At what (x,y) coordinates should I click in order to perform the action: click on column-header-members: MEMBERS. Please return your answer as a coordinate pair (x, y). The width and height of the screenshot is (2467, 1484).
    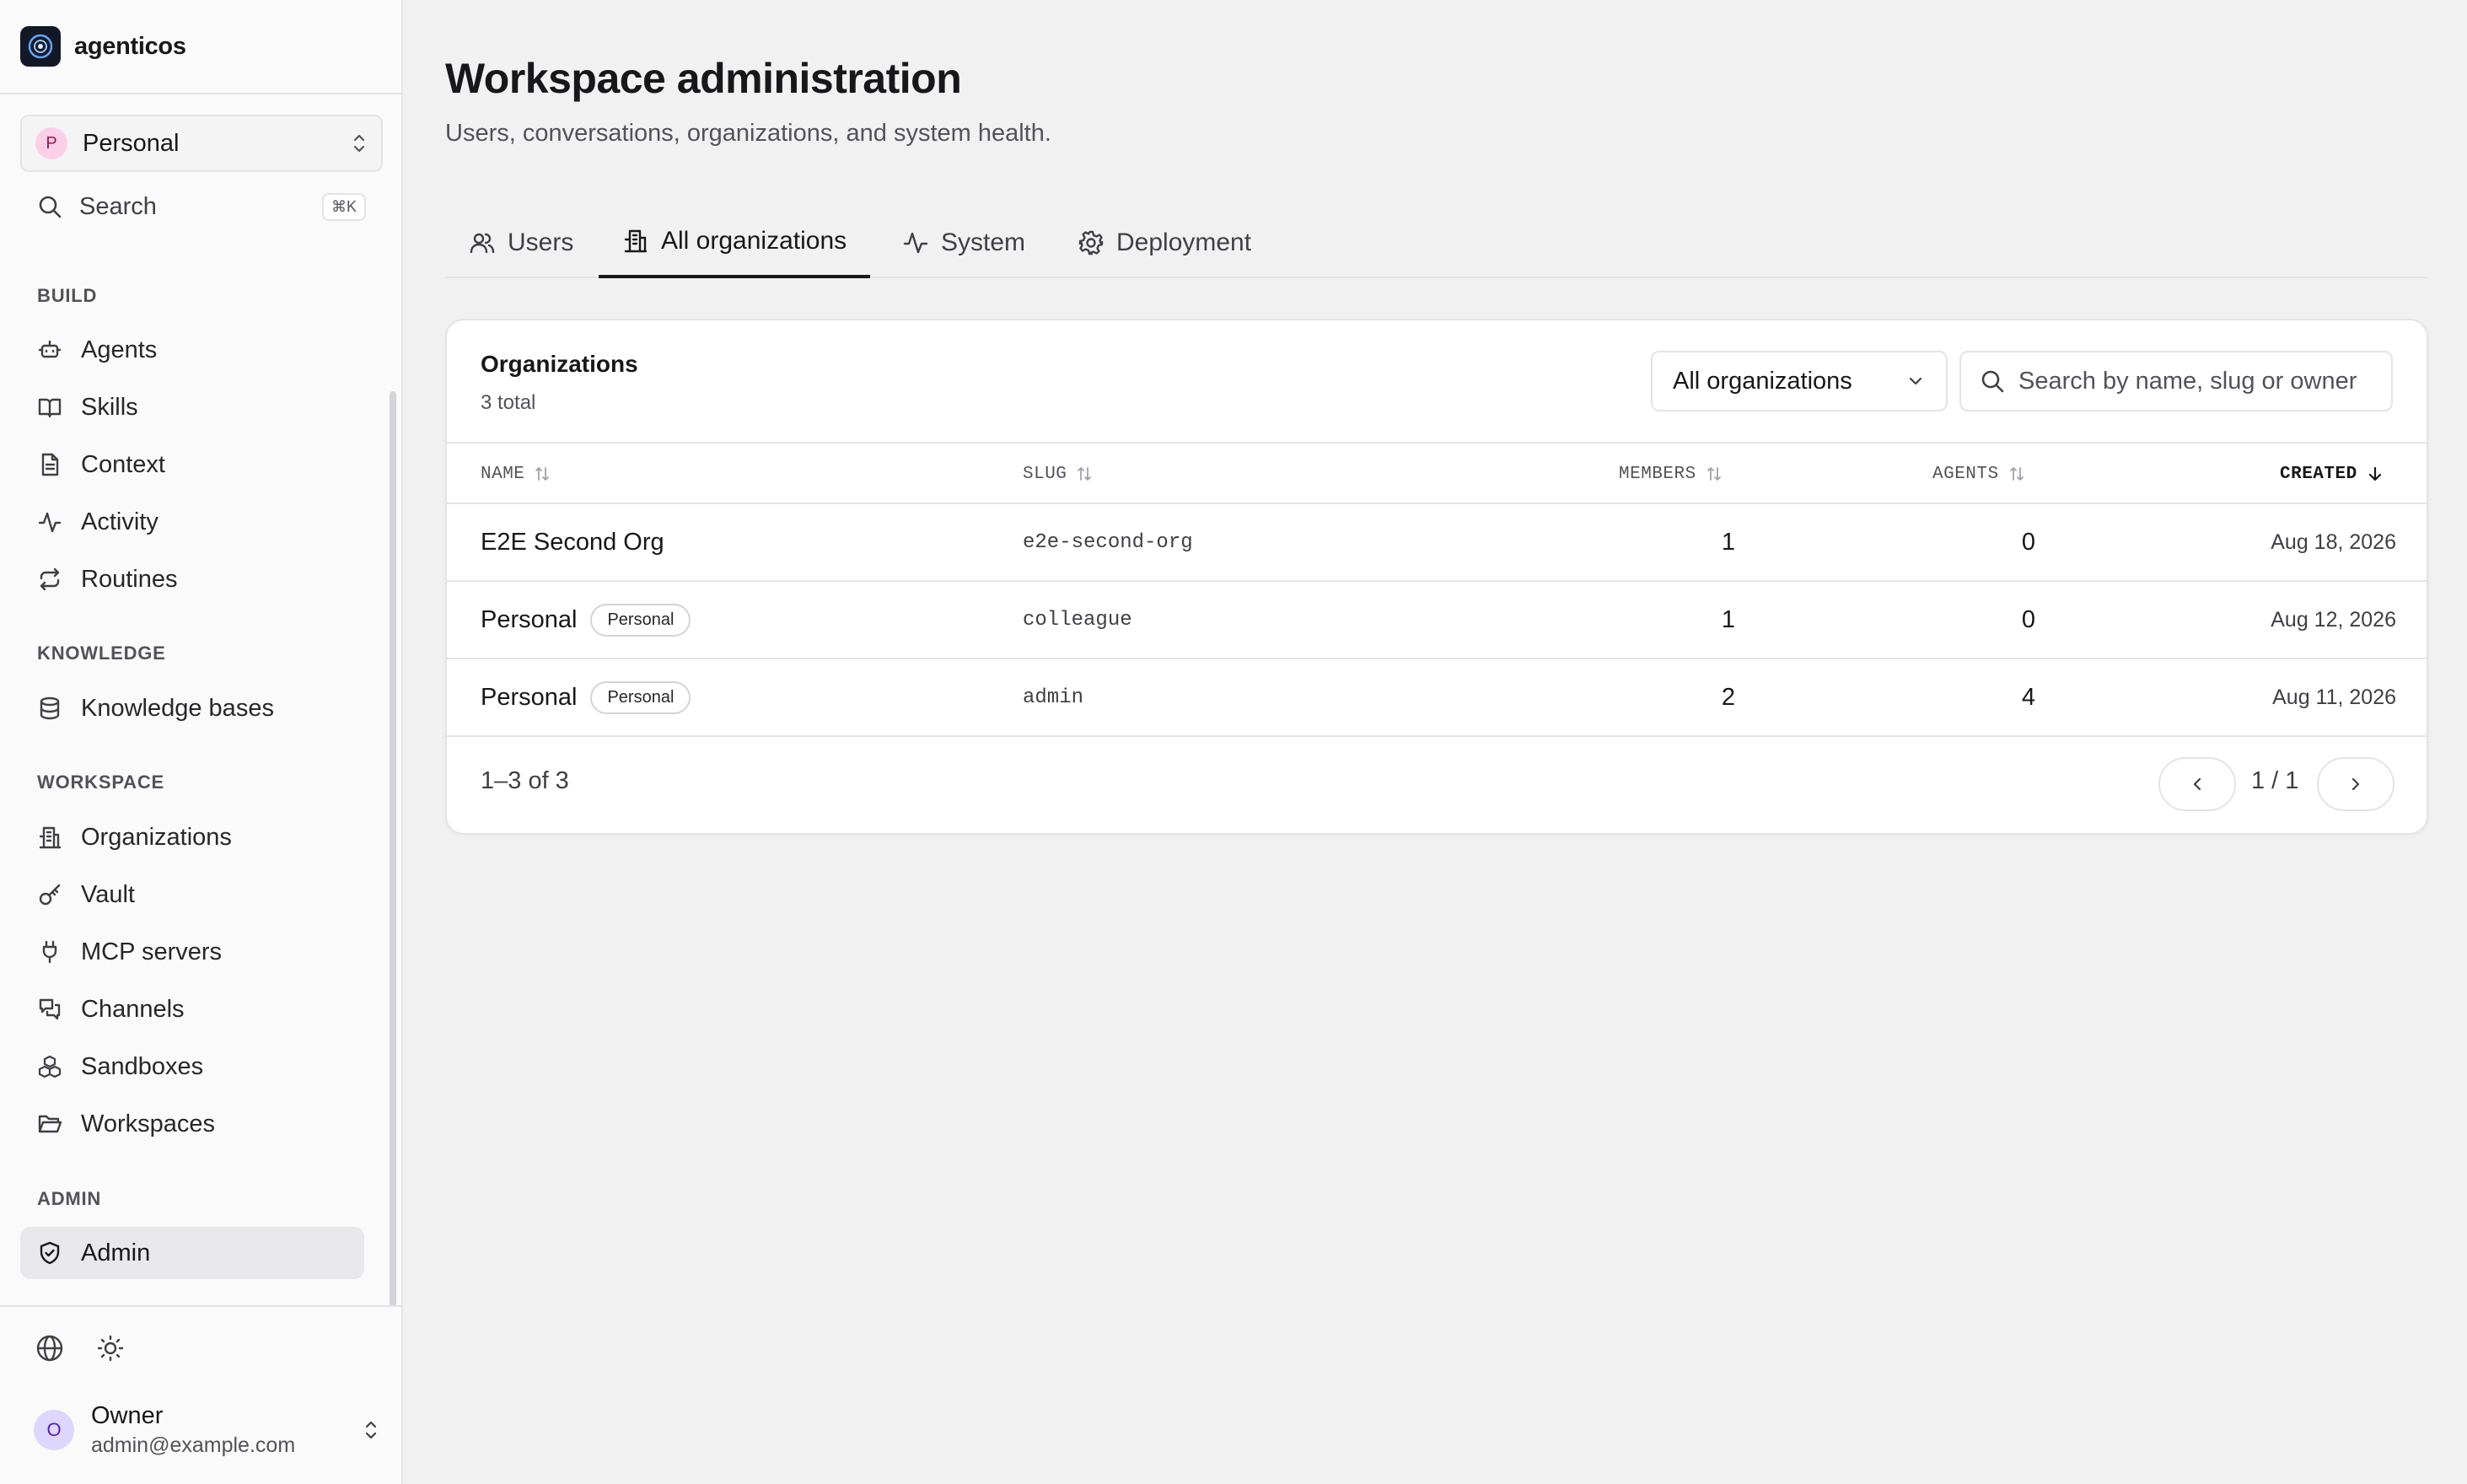
    Looking at the image, I should click on (1671, 474).